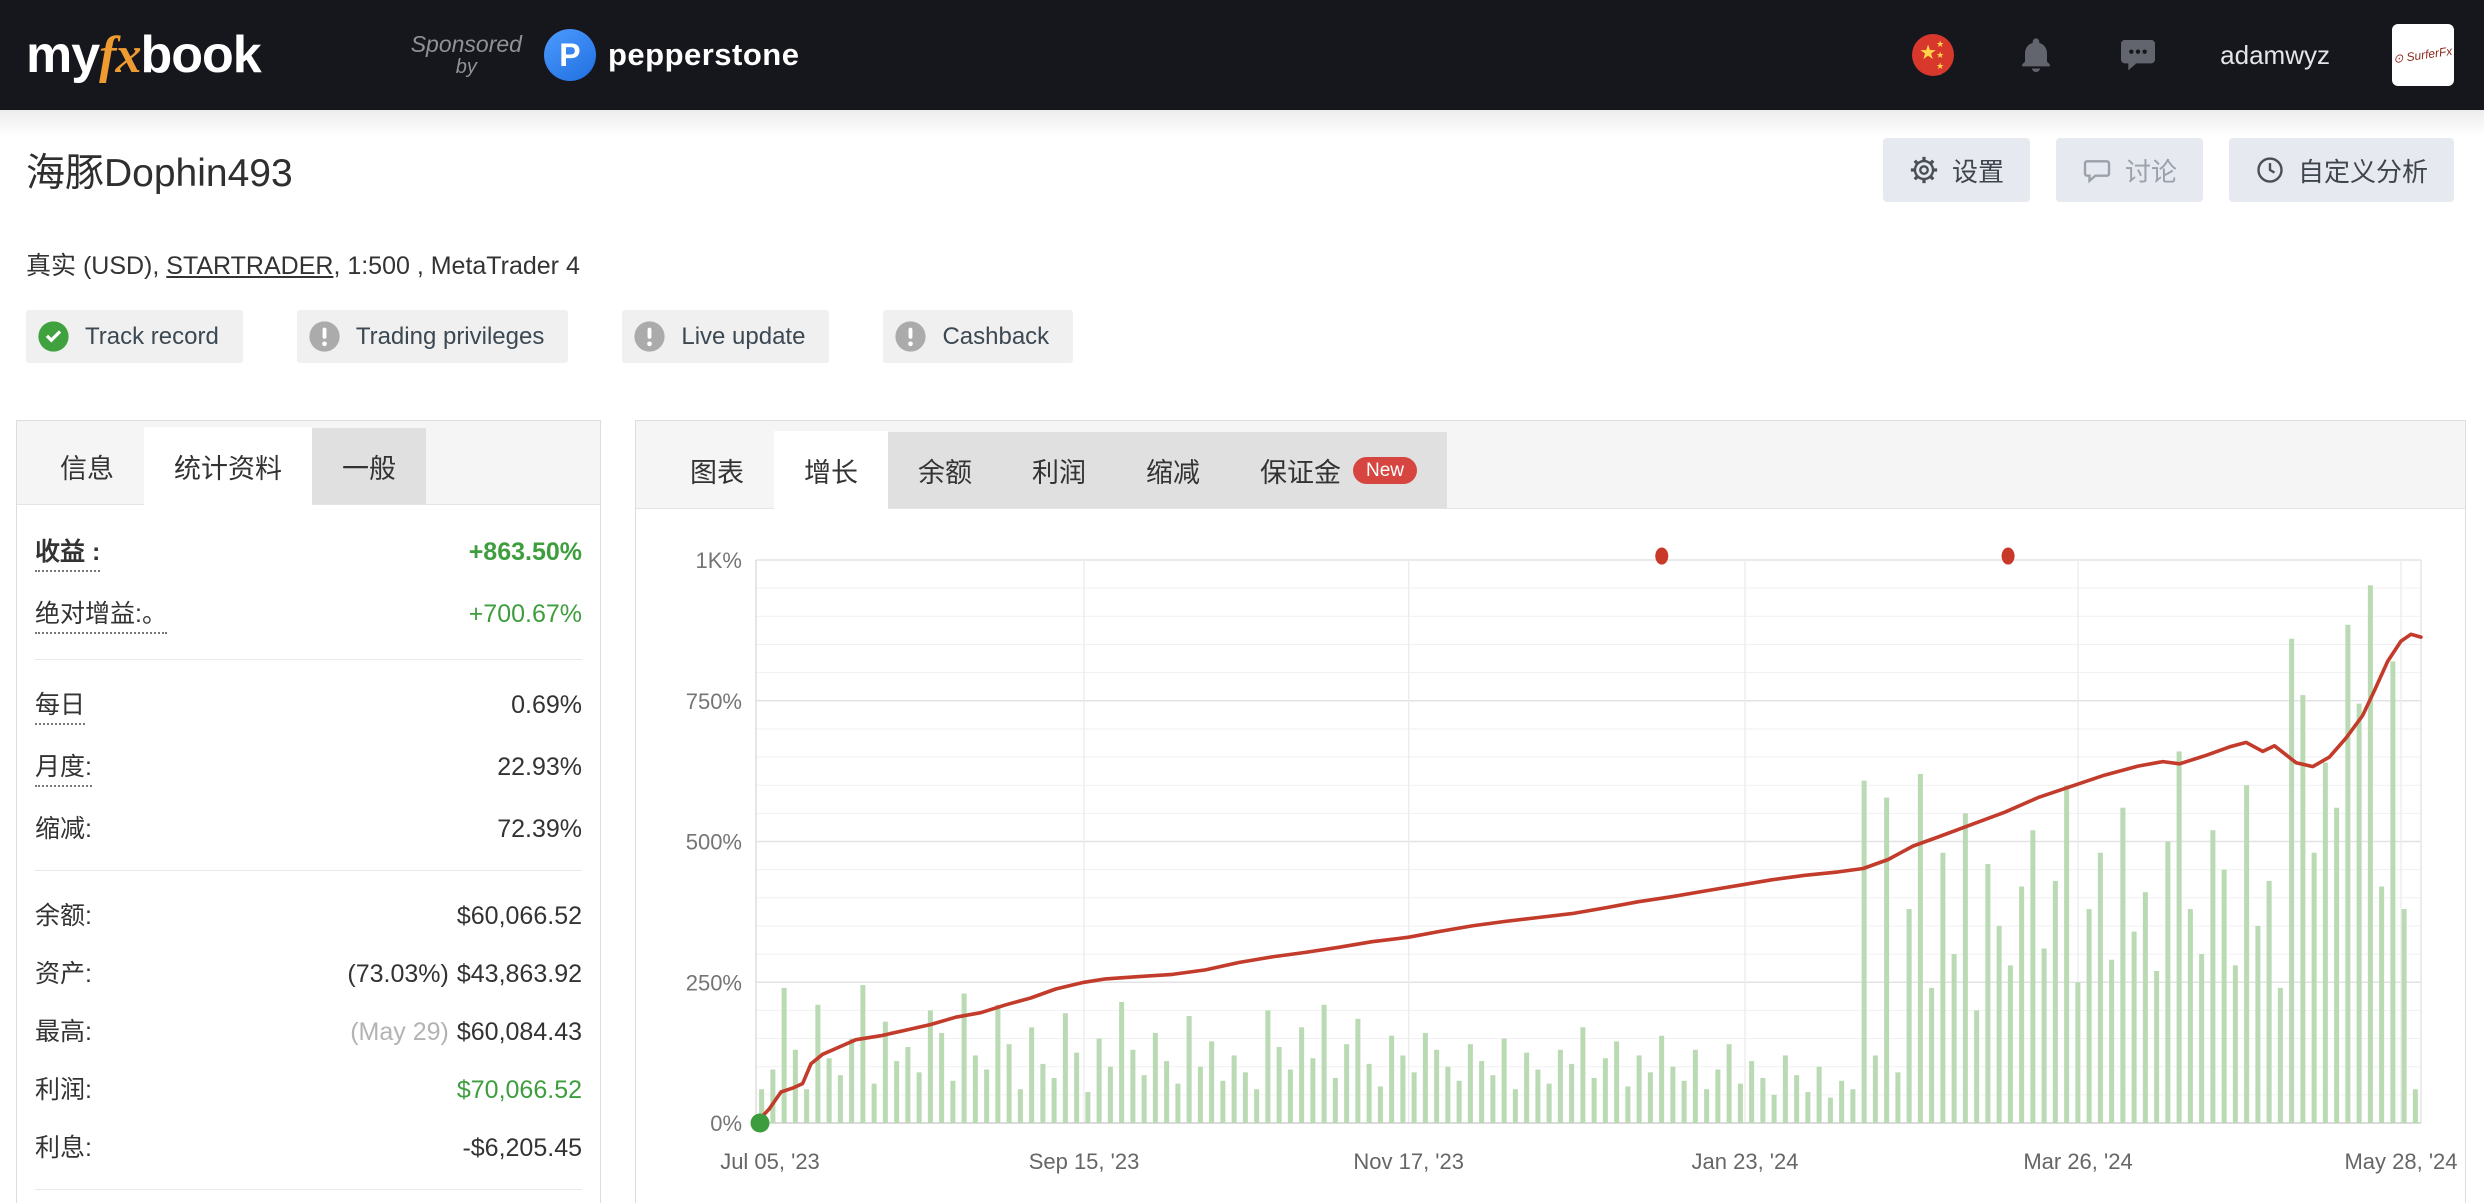 Image resolution: width=2484 pixels, height=1203 pixels. I want to click on chart_panel-tab-1: 图表, so click(717, 470).